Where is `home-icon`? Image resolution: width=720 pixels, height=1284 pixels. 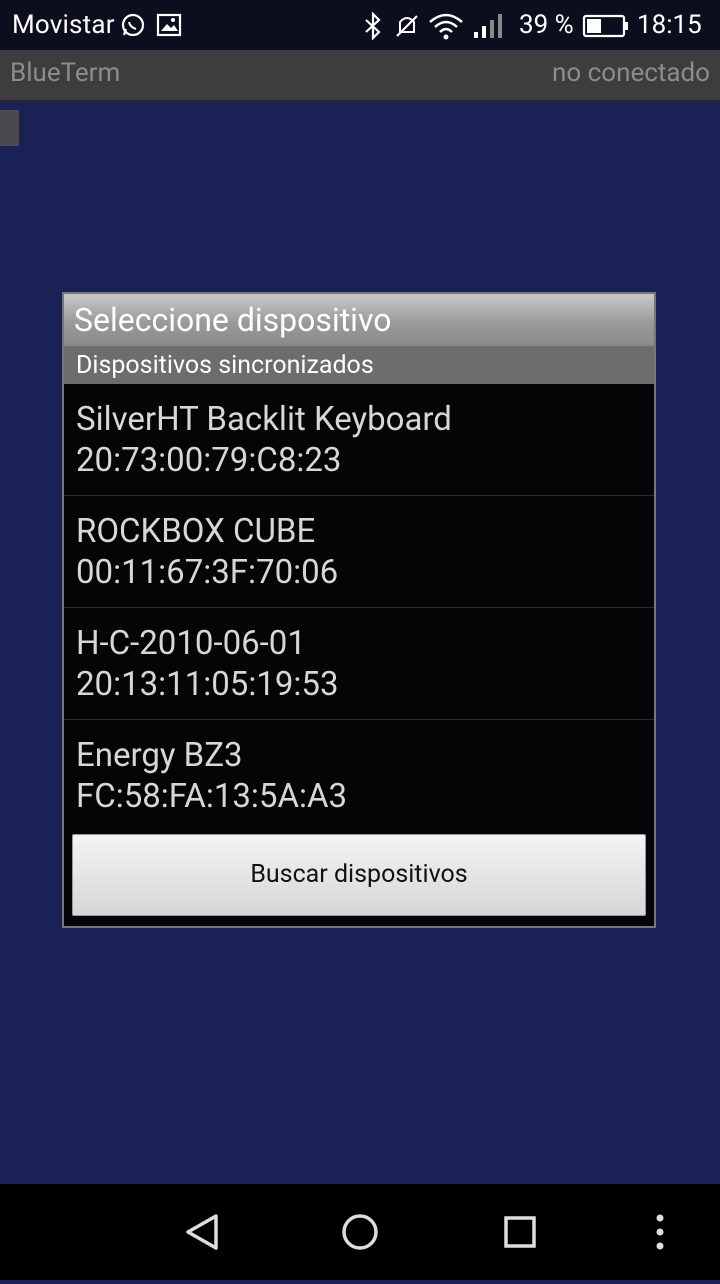 home-icon is located at coordinates (360, 1232).